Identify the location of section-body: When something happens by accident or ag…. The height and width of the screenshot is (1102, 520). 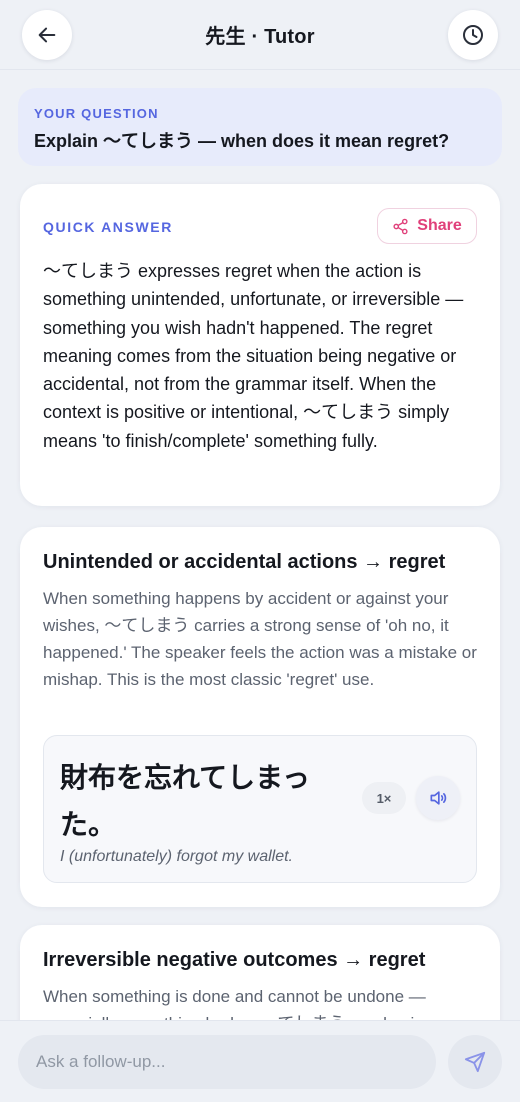
(260, 639).